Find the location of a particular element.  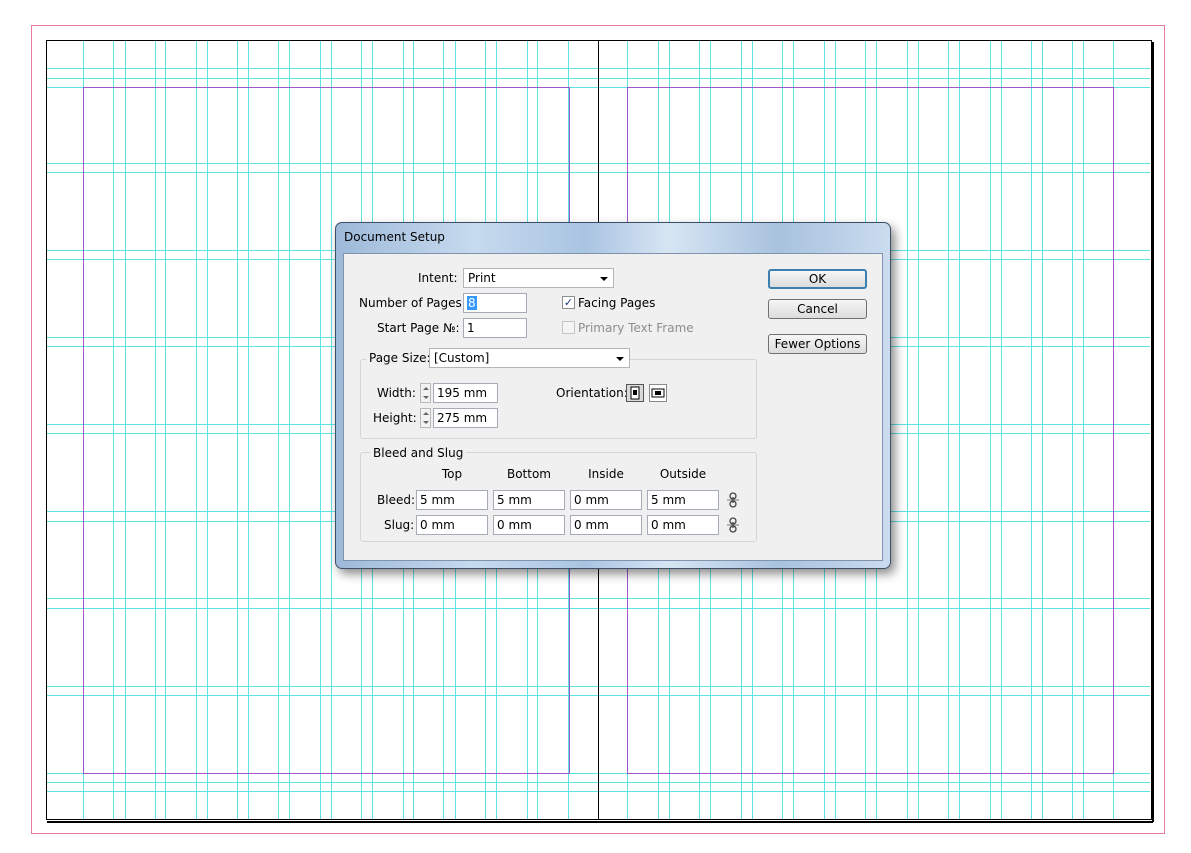

start-page-label: Start Page №: is located at coordinates (418, 328).